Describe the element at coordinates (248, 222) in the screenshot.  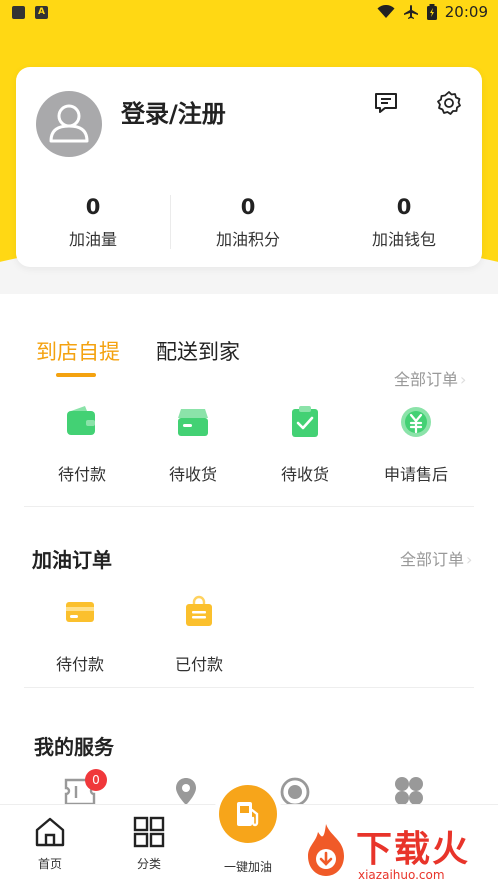
I see `stat-fuel-points: 0 加油积分` at that location.